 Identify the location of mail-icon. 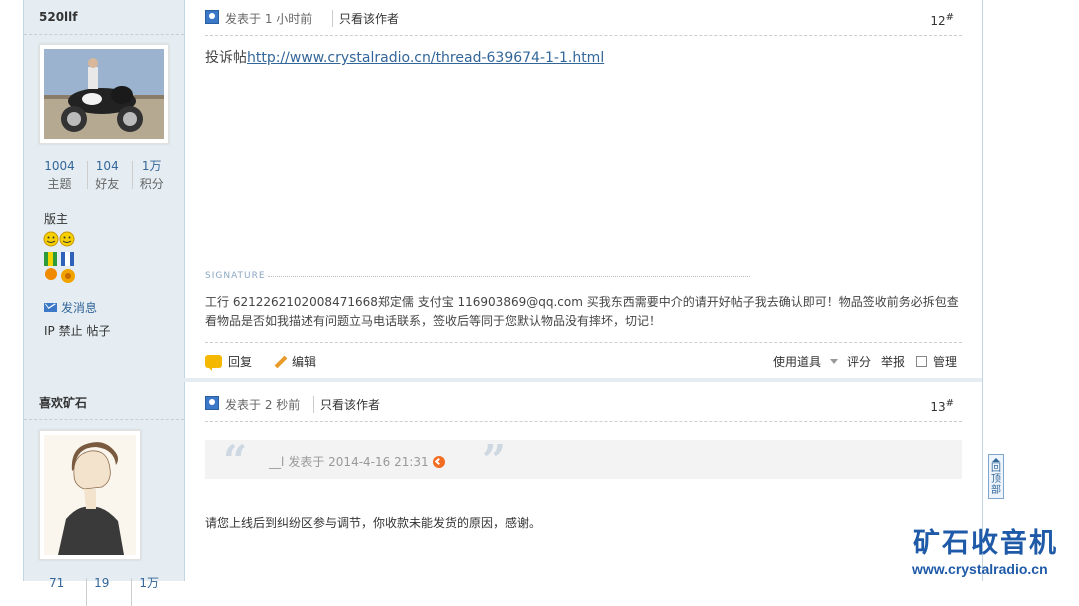
(50, 307).